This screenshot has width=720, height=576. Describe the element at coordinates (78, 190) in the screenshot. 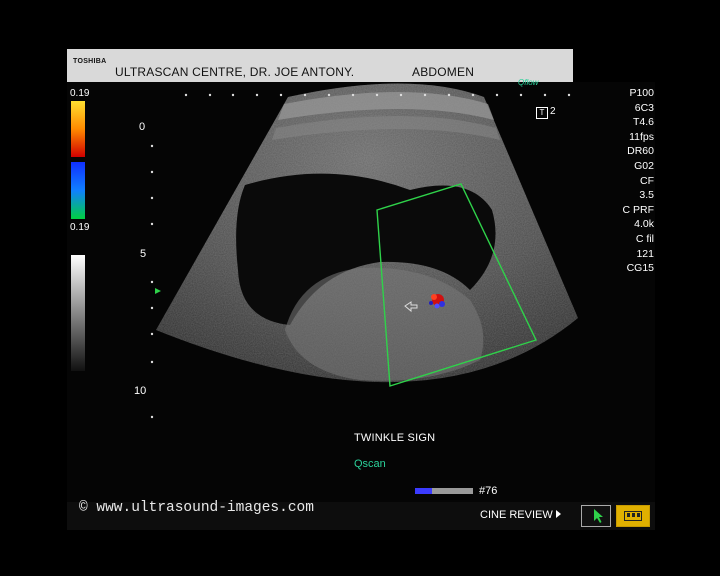

I see `color-scale-blue` at that location.